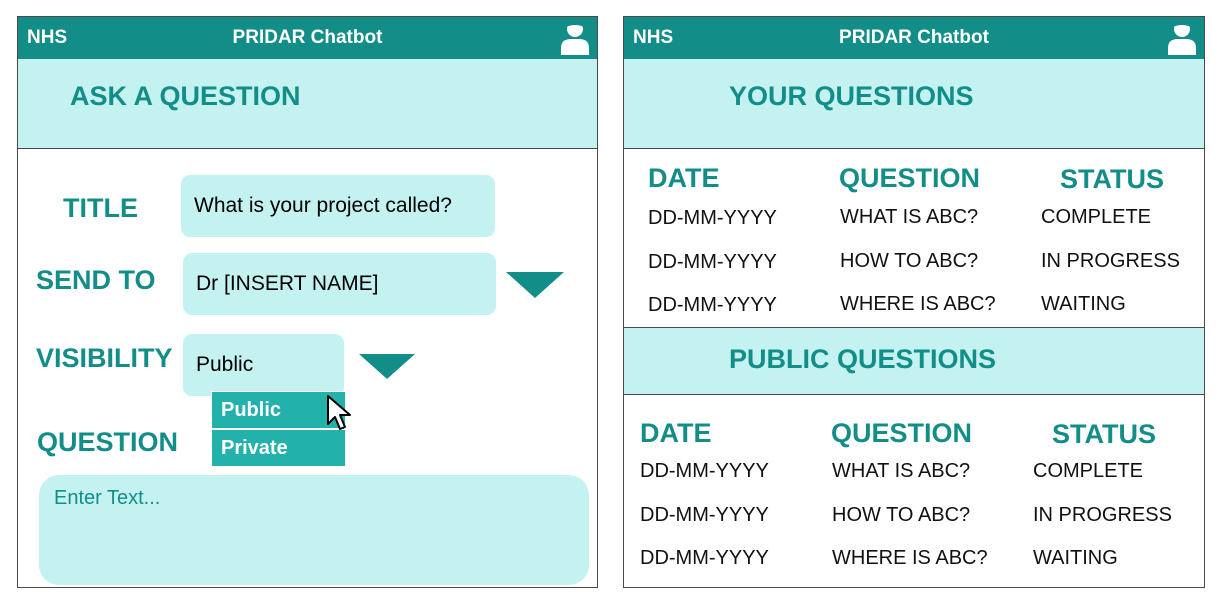 The image size is (1219, 611). Describe the element at coordinates (100, 208) in the screenshot. I see `title-label: TITLE` at that location.